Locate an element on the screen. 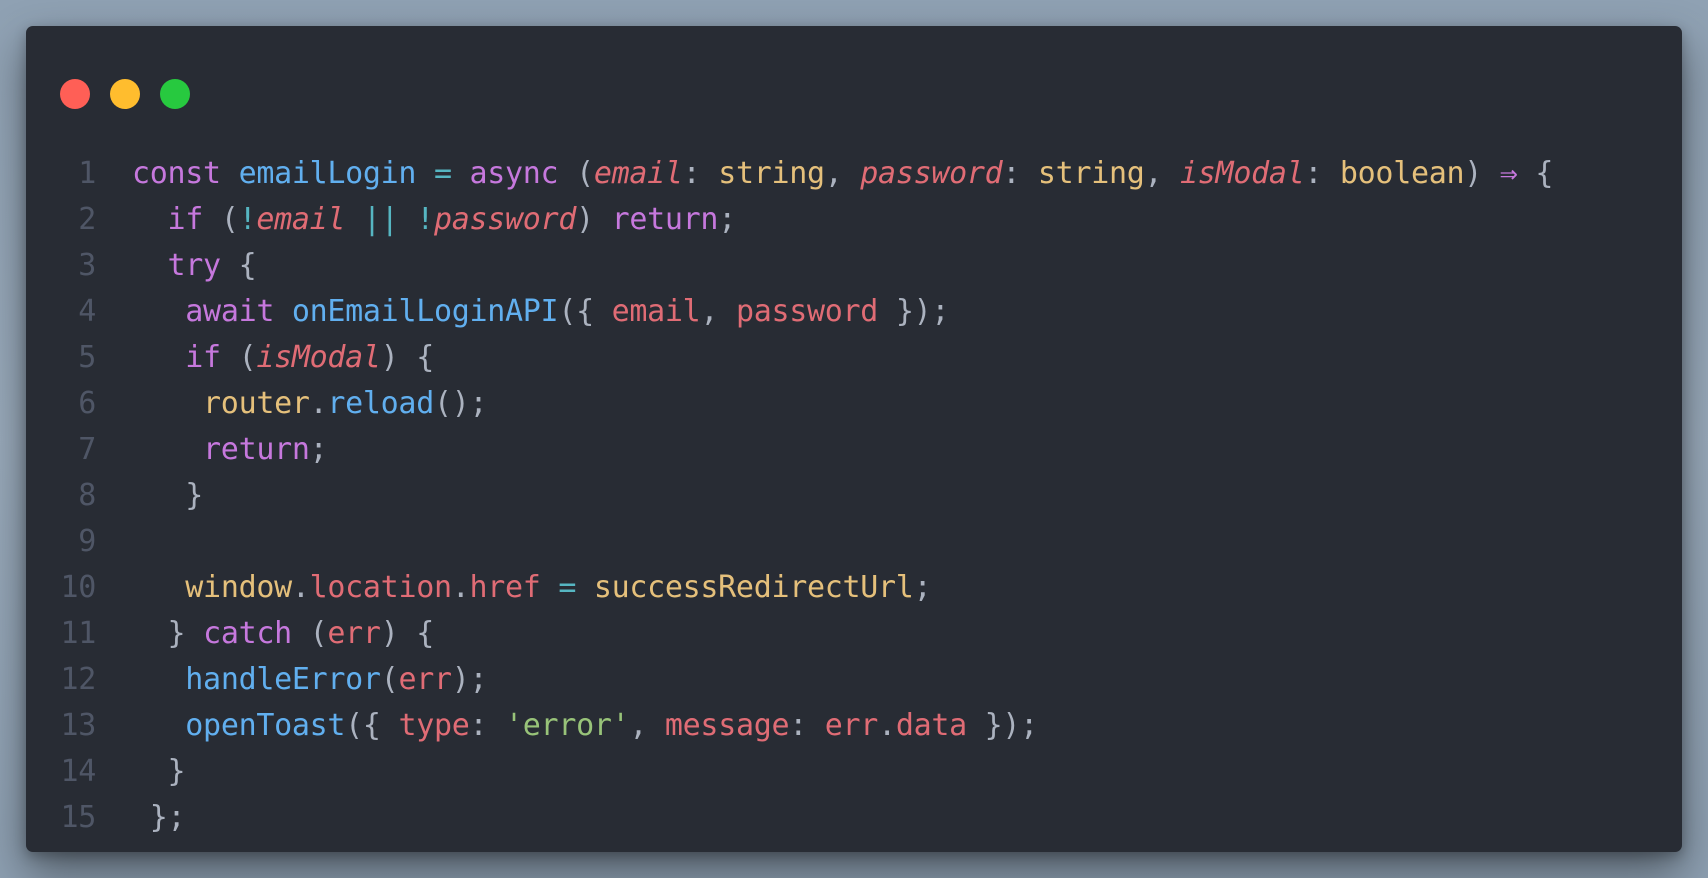  code-line: 6 router.reload(); is located at coordinates (854, 404).